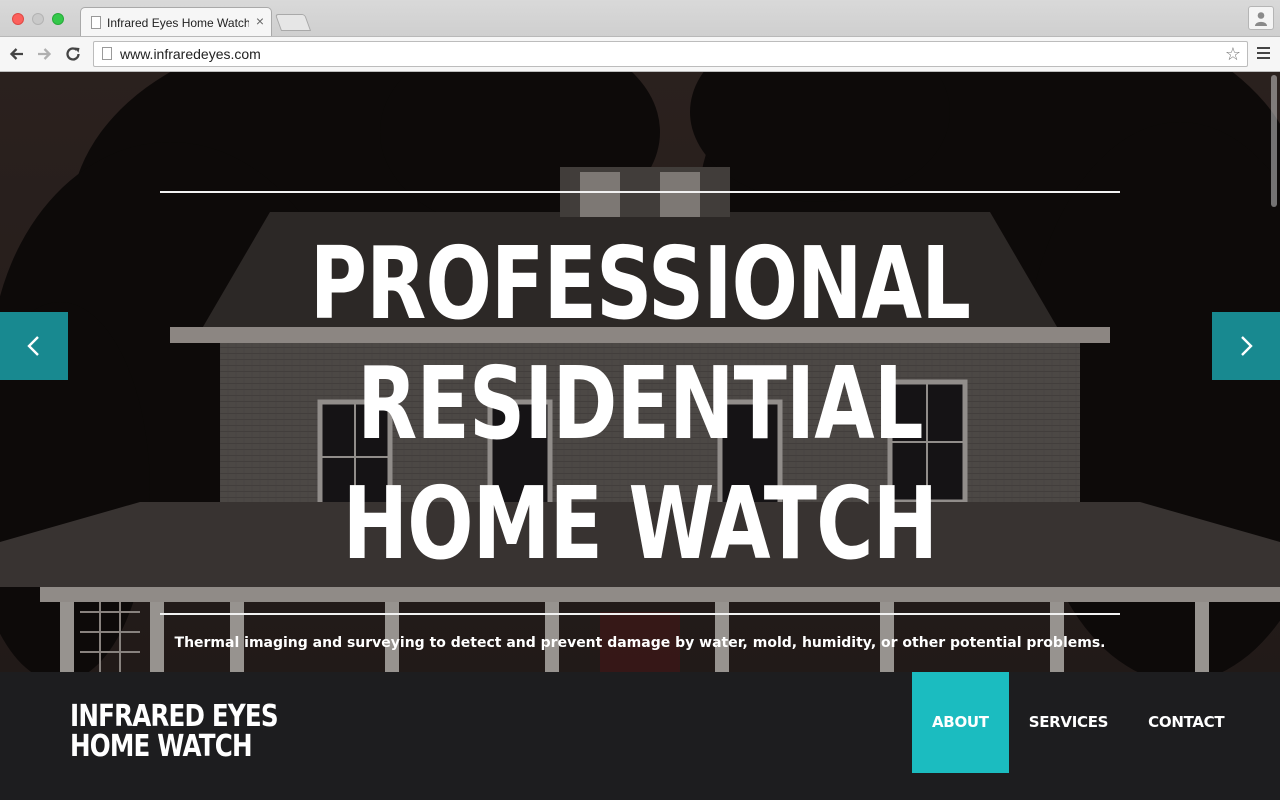  I want to click on tab-title: Infrared Eyes Home Watch, so click(178, 23).